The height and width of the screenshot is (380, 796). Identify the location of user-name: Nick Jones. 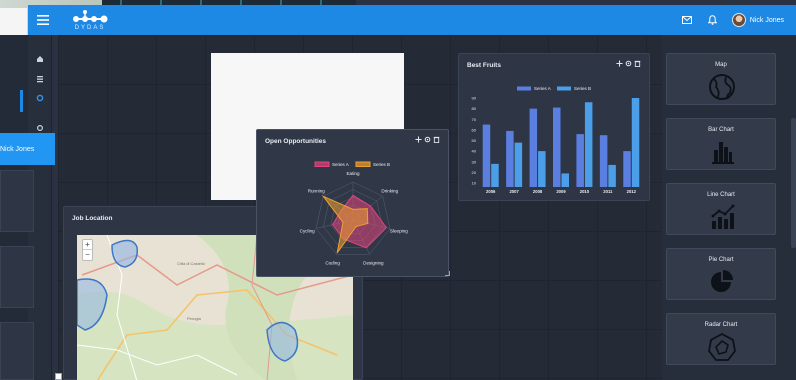
(766, 20).